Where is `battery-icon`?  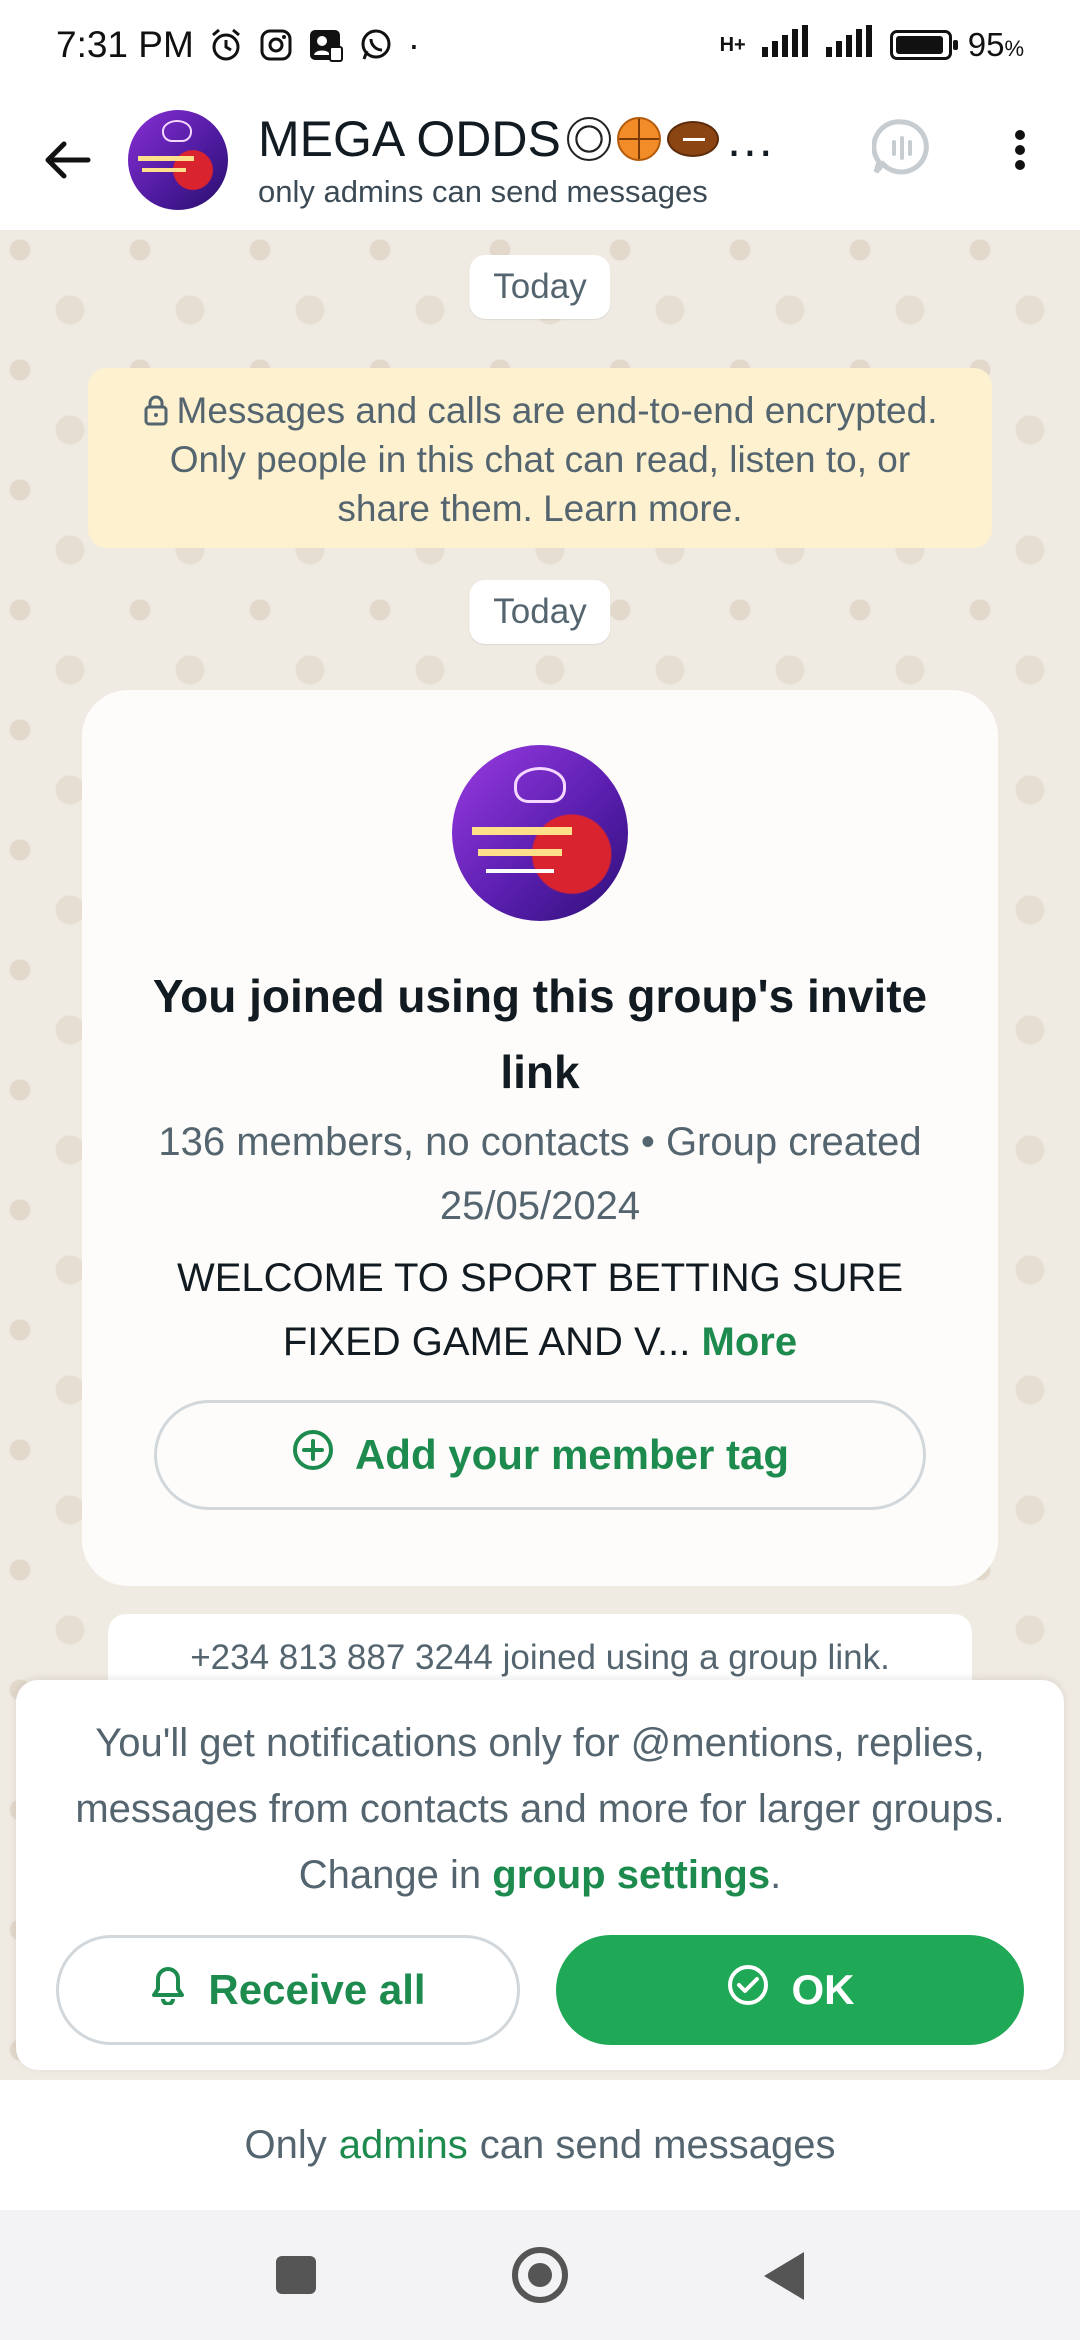 battery-icon is located at coordinates (923, 45).